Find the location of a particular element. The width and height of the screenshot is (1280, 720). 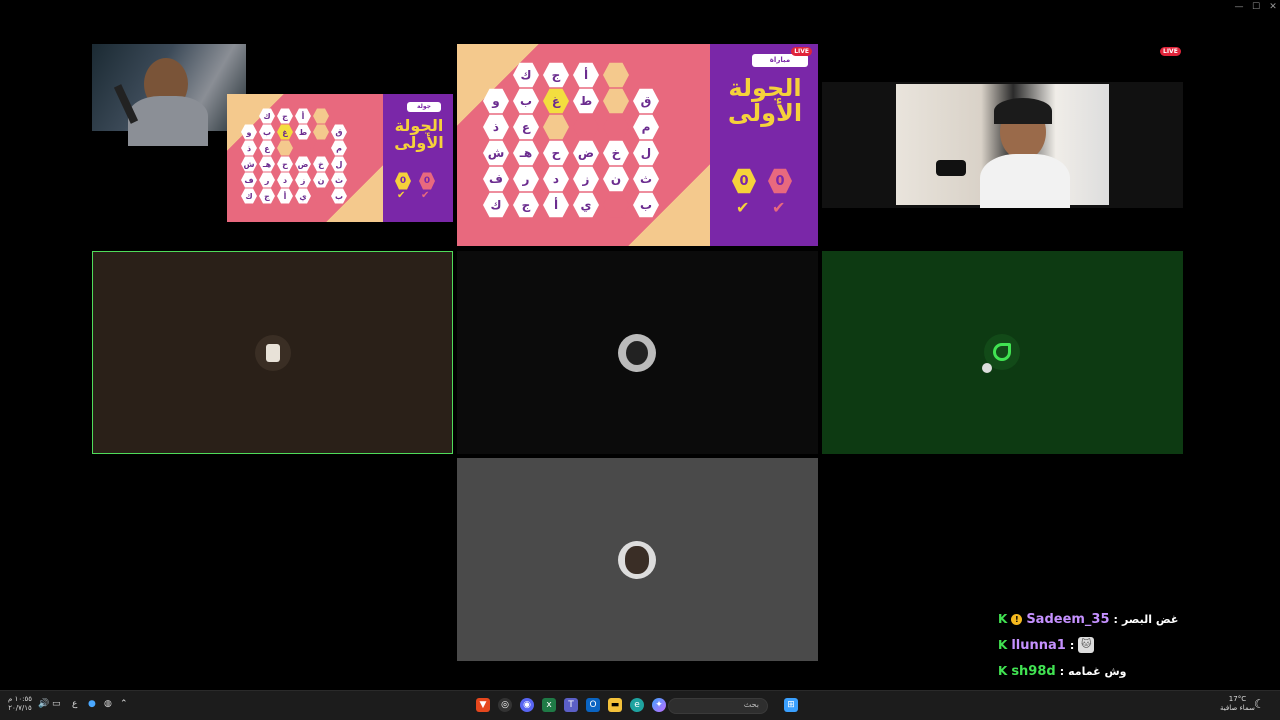

hex-cell: ط is located at coordinates (586, 101).